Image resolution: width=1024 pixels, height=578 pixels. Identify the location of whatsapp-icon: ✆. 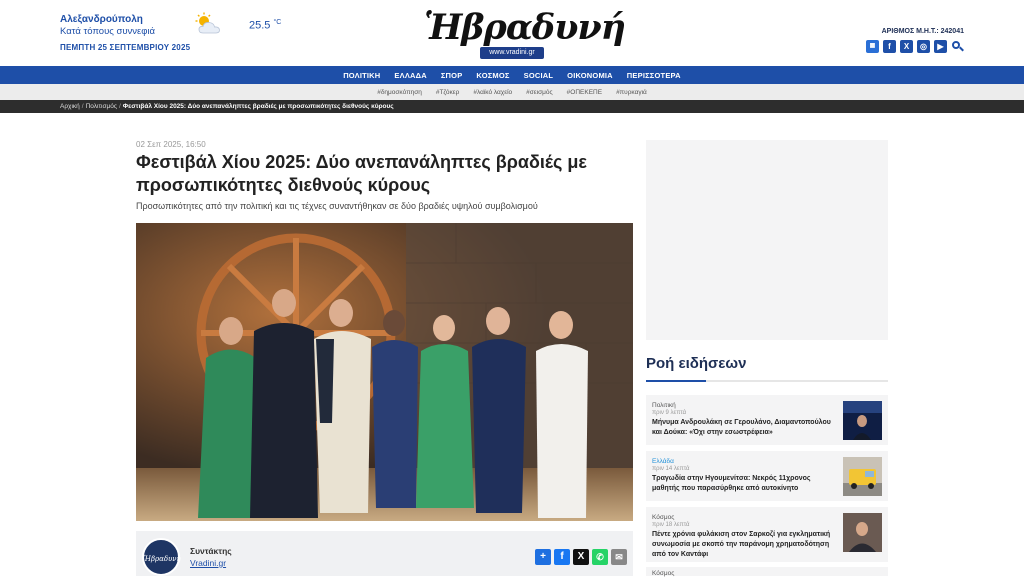
(600, 557).